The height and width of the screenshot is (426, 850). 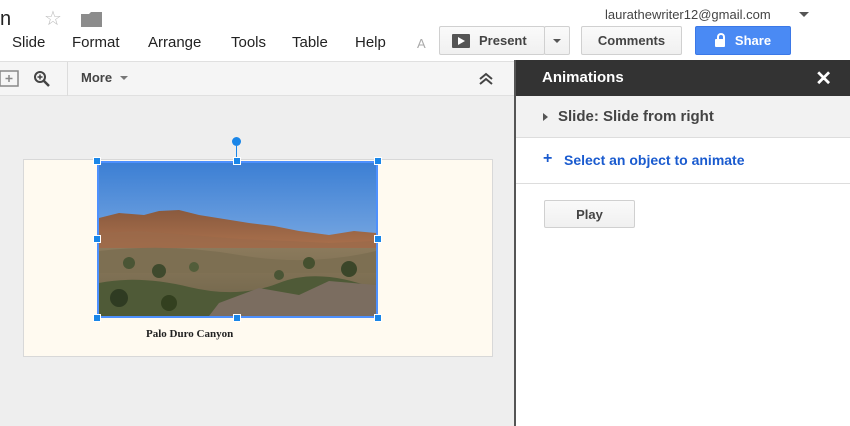 I want to click on menu-format: Format, so click(x=96, y=42).